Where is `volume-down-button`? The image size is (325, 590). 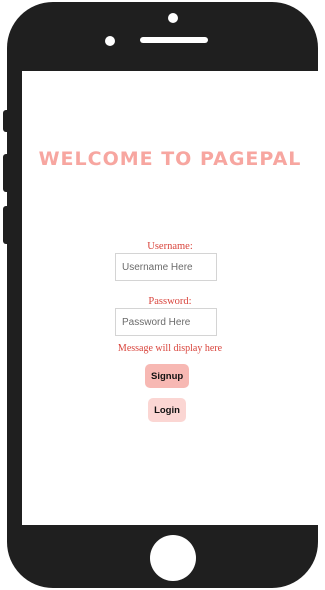 volume-down-button is located at coordinates (6, 225).